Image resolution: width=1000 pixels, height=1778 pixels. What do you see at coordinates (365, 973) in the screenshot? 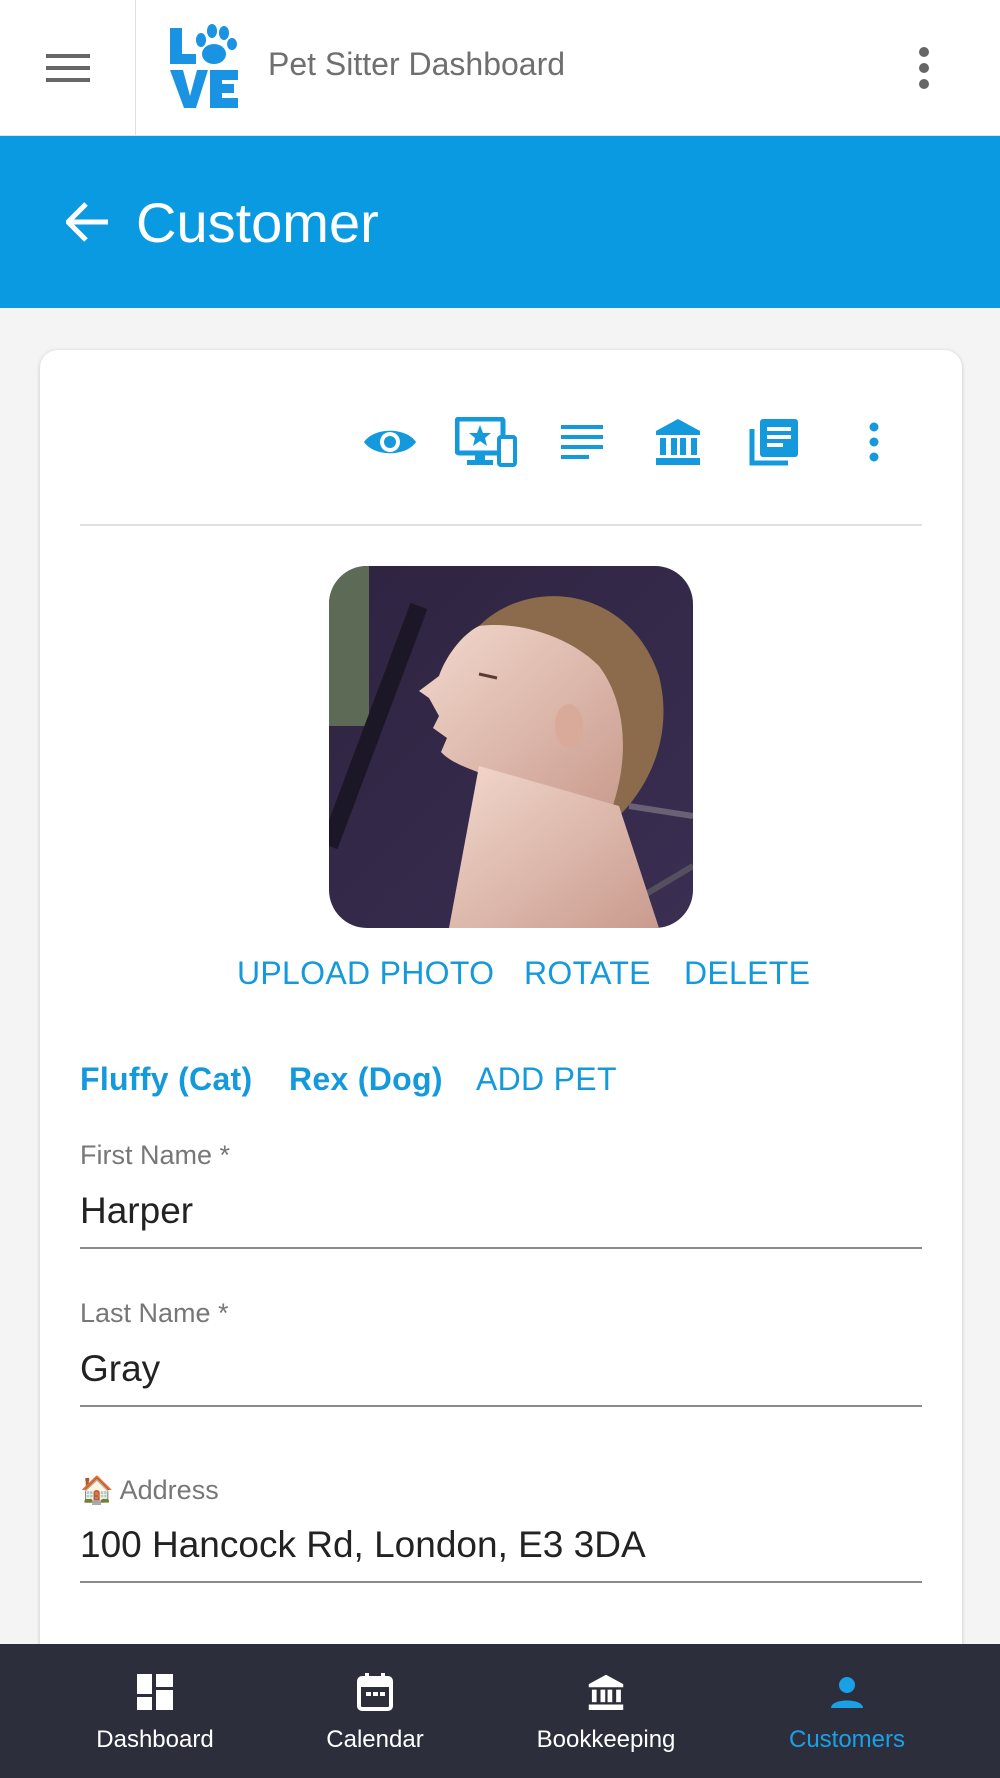
I see `upload-photo-button: UPLOAD PHOTO` at bounding box center [365, 973].